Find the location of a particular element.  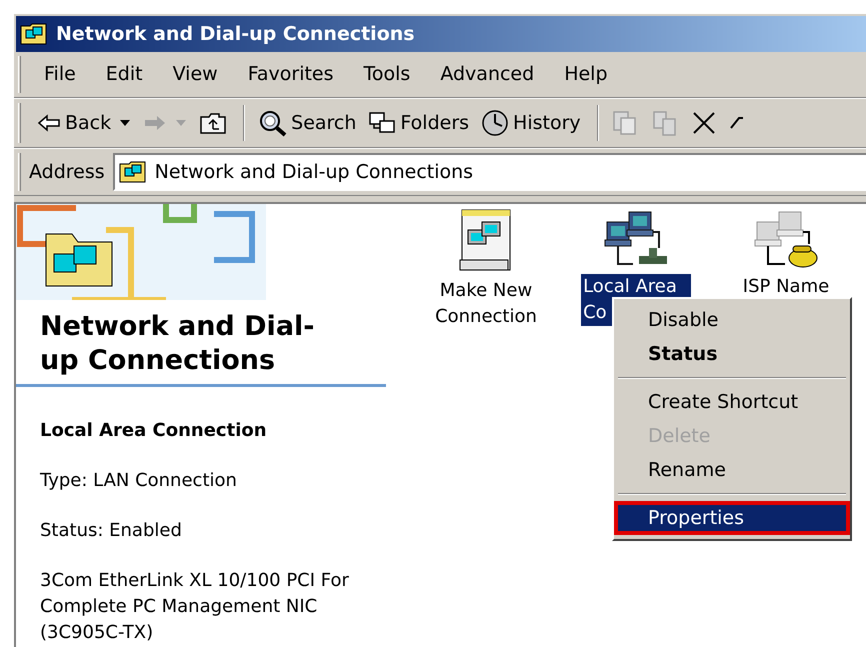

address-label: Address is located at coordinates (67, 172).